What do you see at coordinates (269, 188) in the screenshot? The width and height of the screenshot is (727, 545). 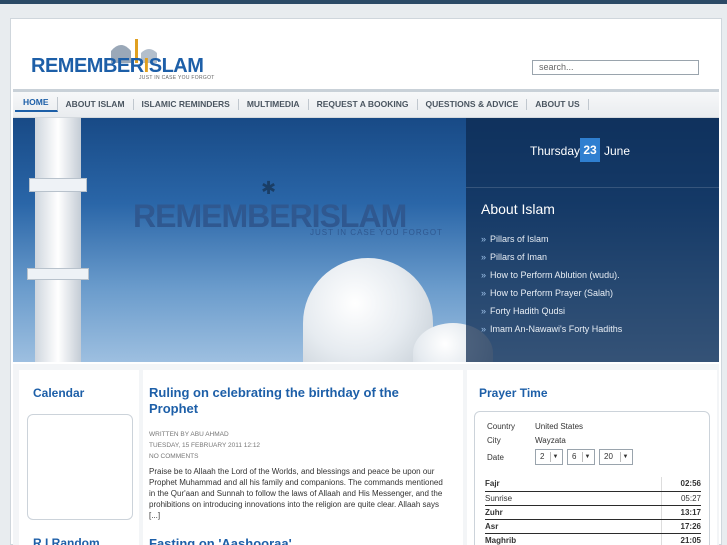 I see `palm-tree-icon: ✱` at bounding box center [269, 188].